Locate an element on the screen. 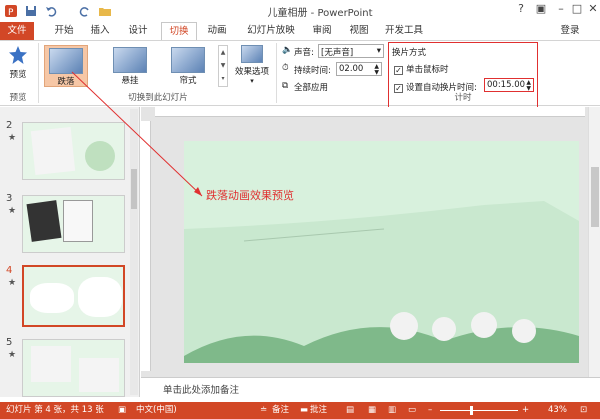 Image resolution: width=600 pixels, height=419 pixels. zoom-slider is located at coordinates (479, 410).